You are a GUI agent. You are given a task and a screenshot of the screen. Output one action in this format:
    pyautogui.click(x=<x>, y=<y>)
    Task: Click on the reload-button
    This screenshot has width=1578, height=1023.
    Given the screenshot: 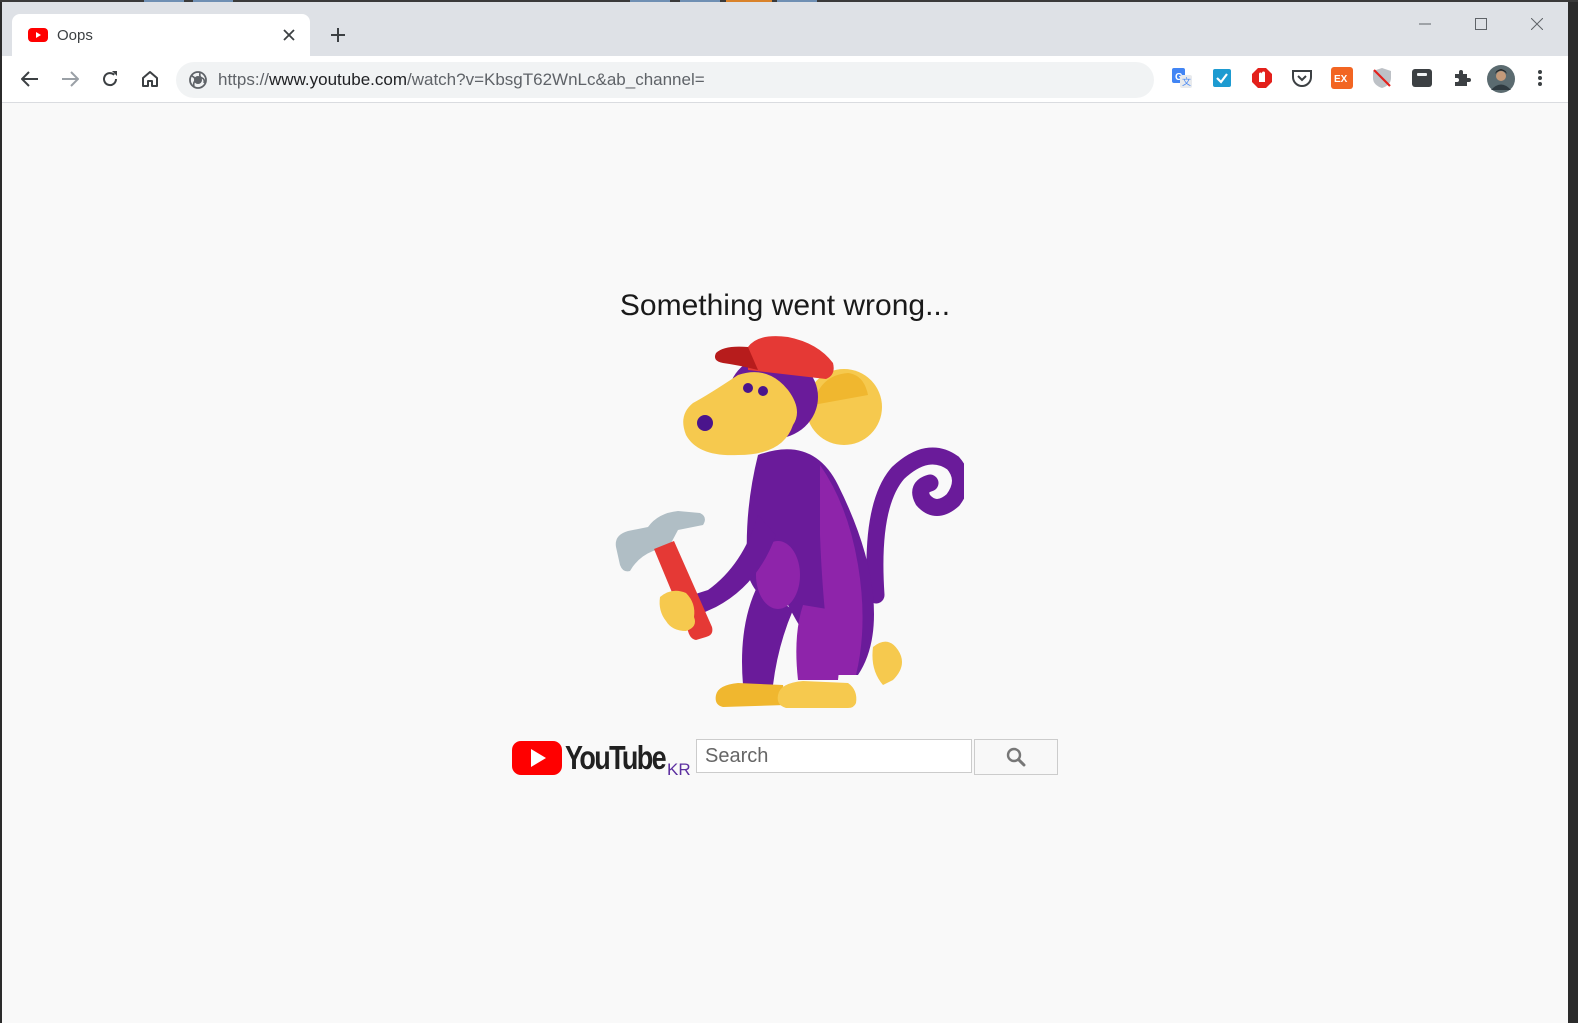 What is the action you would take?
    pyautogui.click(x=110, y=79)
    